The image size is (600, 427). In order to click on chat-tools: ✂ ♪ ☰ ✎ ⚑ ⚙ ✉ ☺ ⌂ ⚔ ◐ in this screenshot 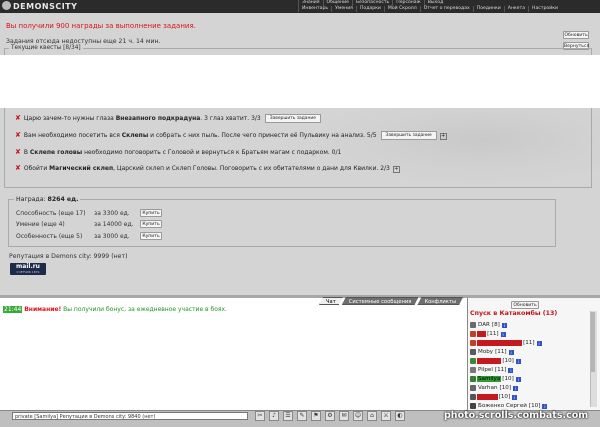, I will do `click(330, 416)`.